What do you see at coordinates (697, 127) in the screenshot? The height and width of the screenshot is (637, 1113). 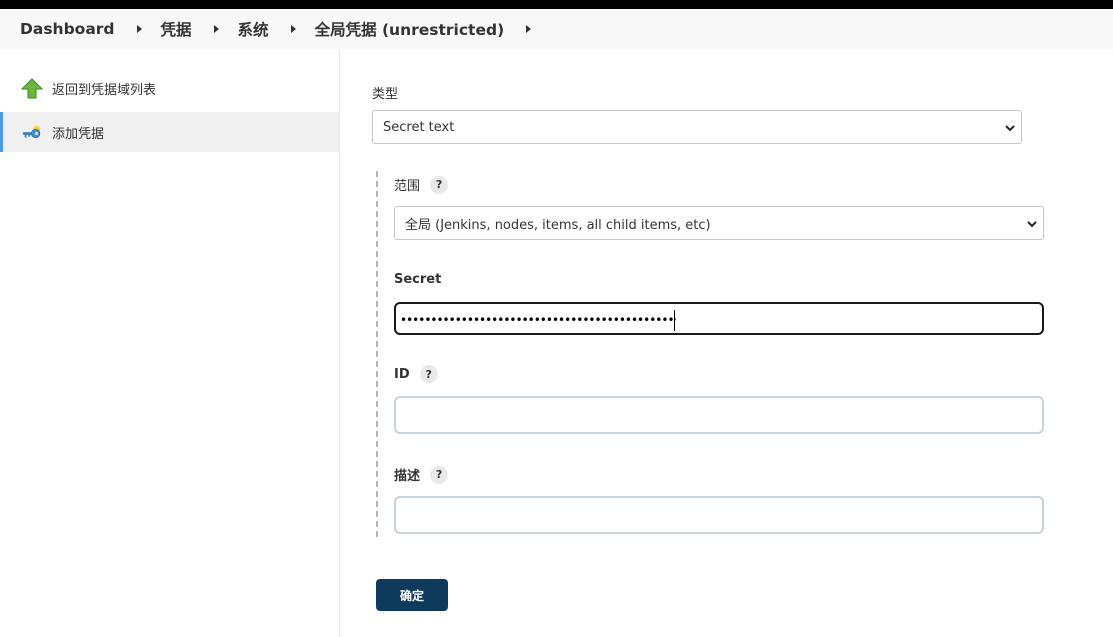 I see `kind-select: Secret text` at bounding box center [697, 127].